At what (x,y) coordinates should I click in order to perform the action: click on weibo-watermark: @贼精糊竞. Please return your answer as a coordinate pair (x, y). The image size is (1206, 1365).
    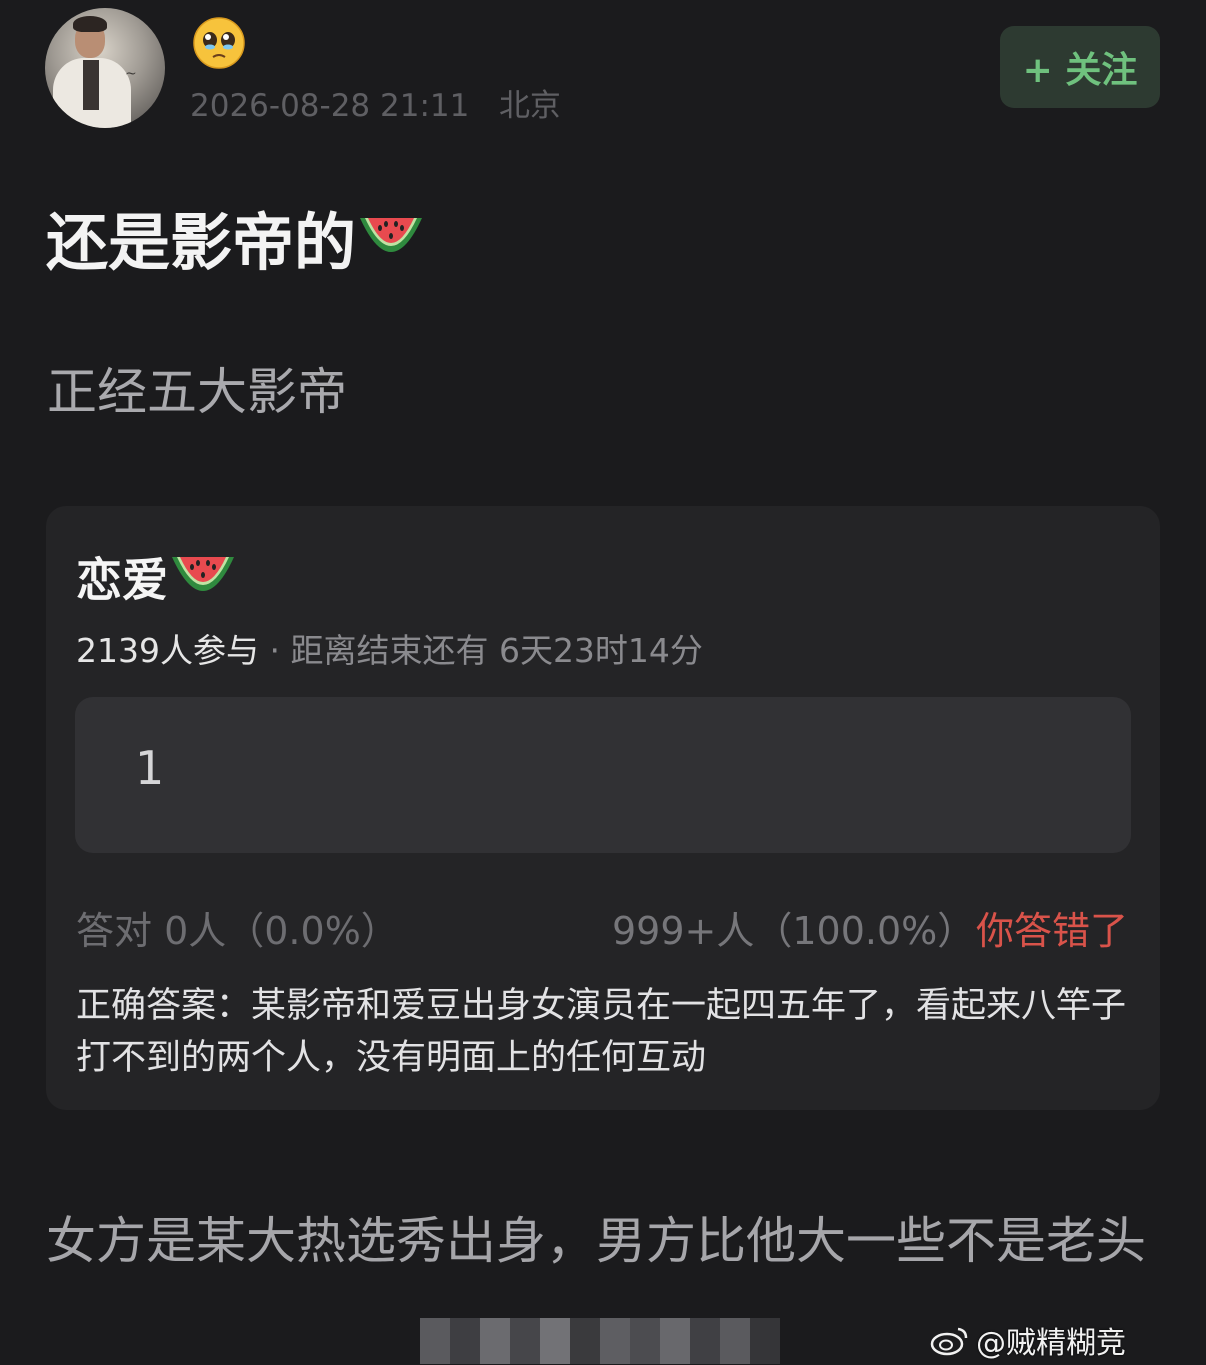
    Looking at the image, I should click on (1028, 1340).